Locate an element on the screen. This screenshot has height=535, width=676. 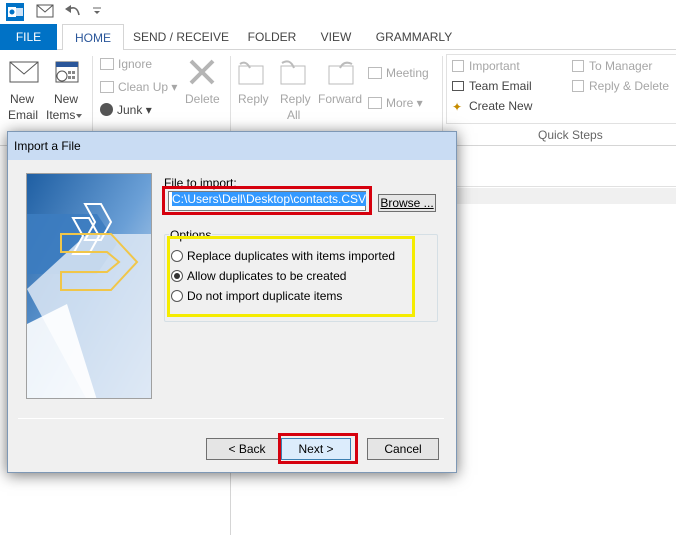
ignore-icon is located at coordinates (107, 64).